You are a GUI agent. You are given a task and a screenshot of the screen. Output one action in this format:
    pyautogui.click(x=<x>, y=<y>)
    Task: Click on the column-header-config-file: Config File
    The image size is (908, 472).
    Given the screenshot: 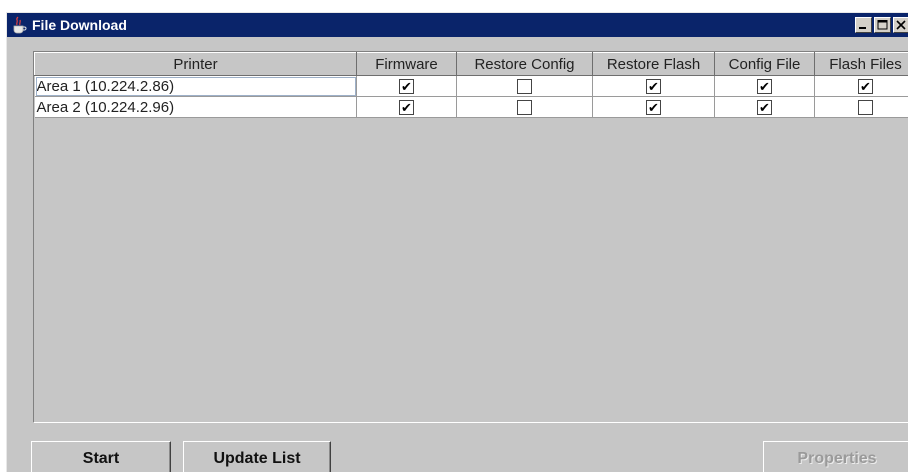 What is the action you would take?
    pyautogui.click(x=764, y=64)
    